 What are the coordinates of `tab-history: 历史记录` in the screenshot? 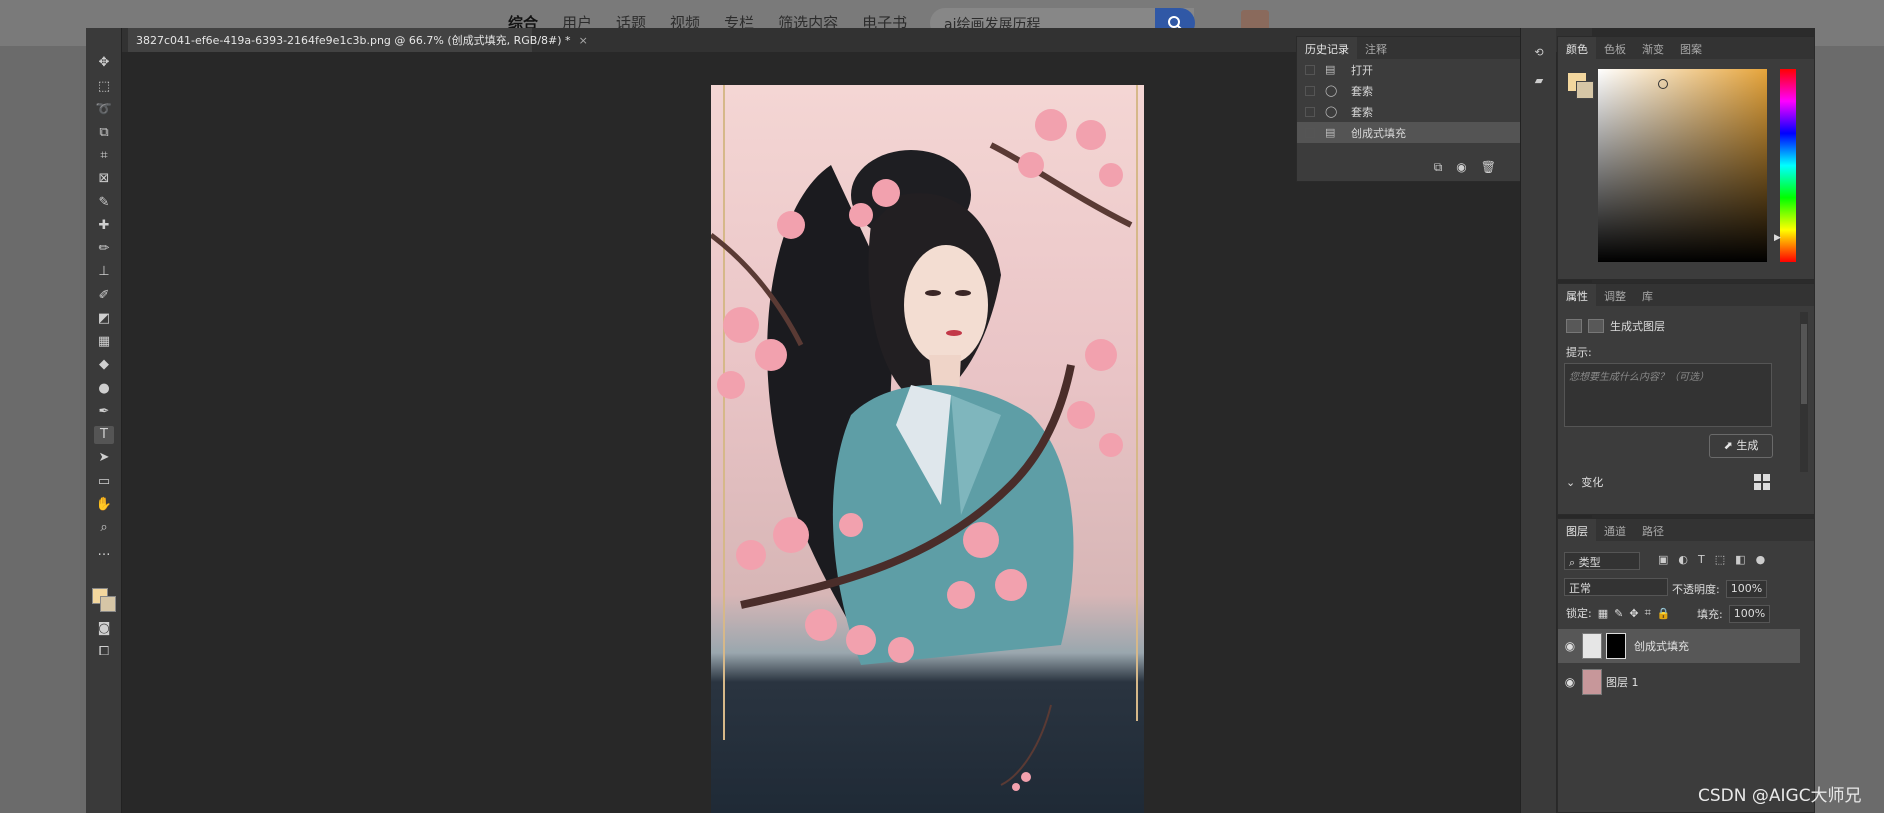 It's located at (1327, 48).